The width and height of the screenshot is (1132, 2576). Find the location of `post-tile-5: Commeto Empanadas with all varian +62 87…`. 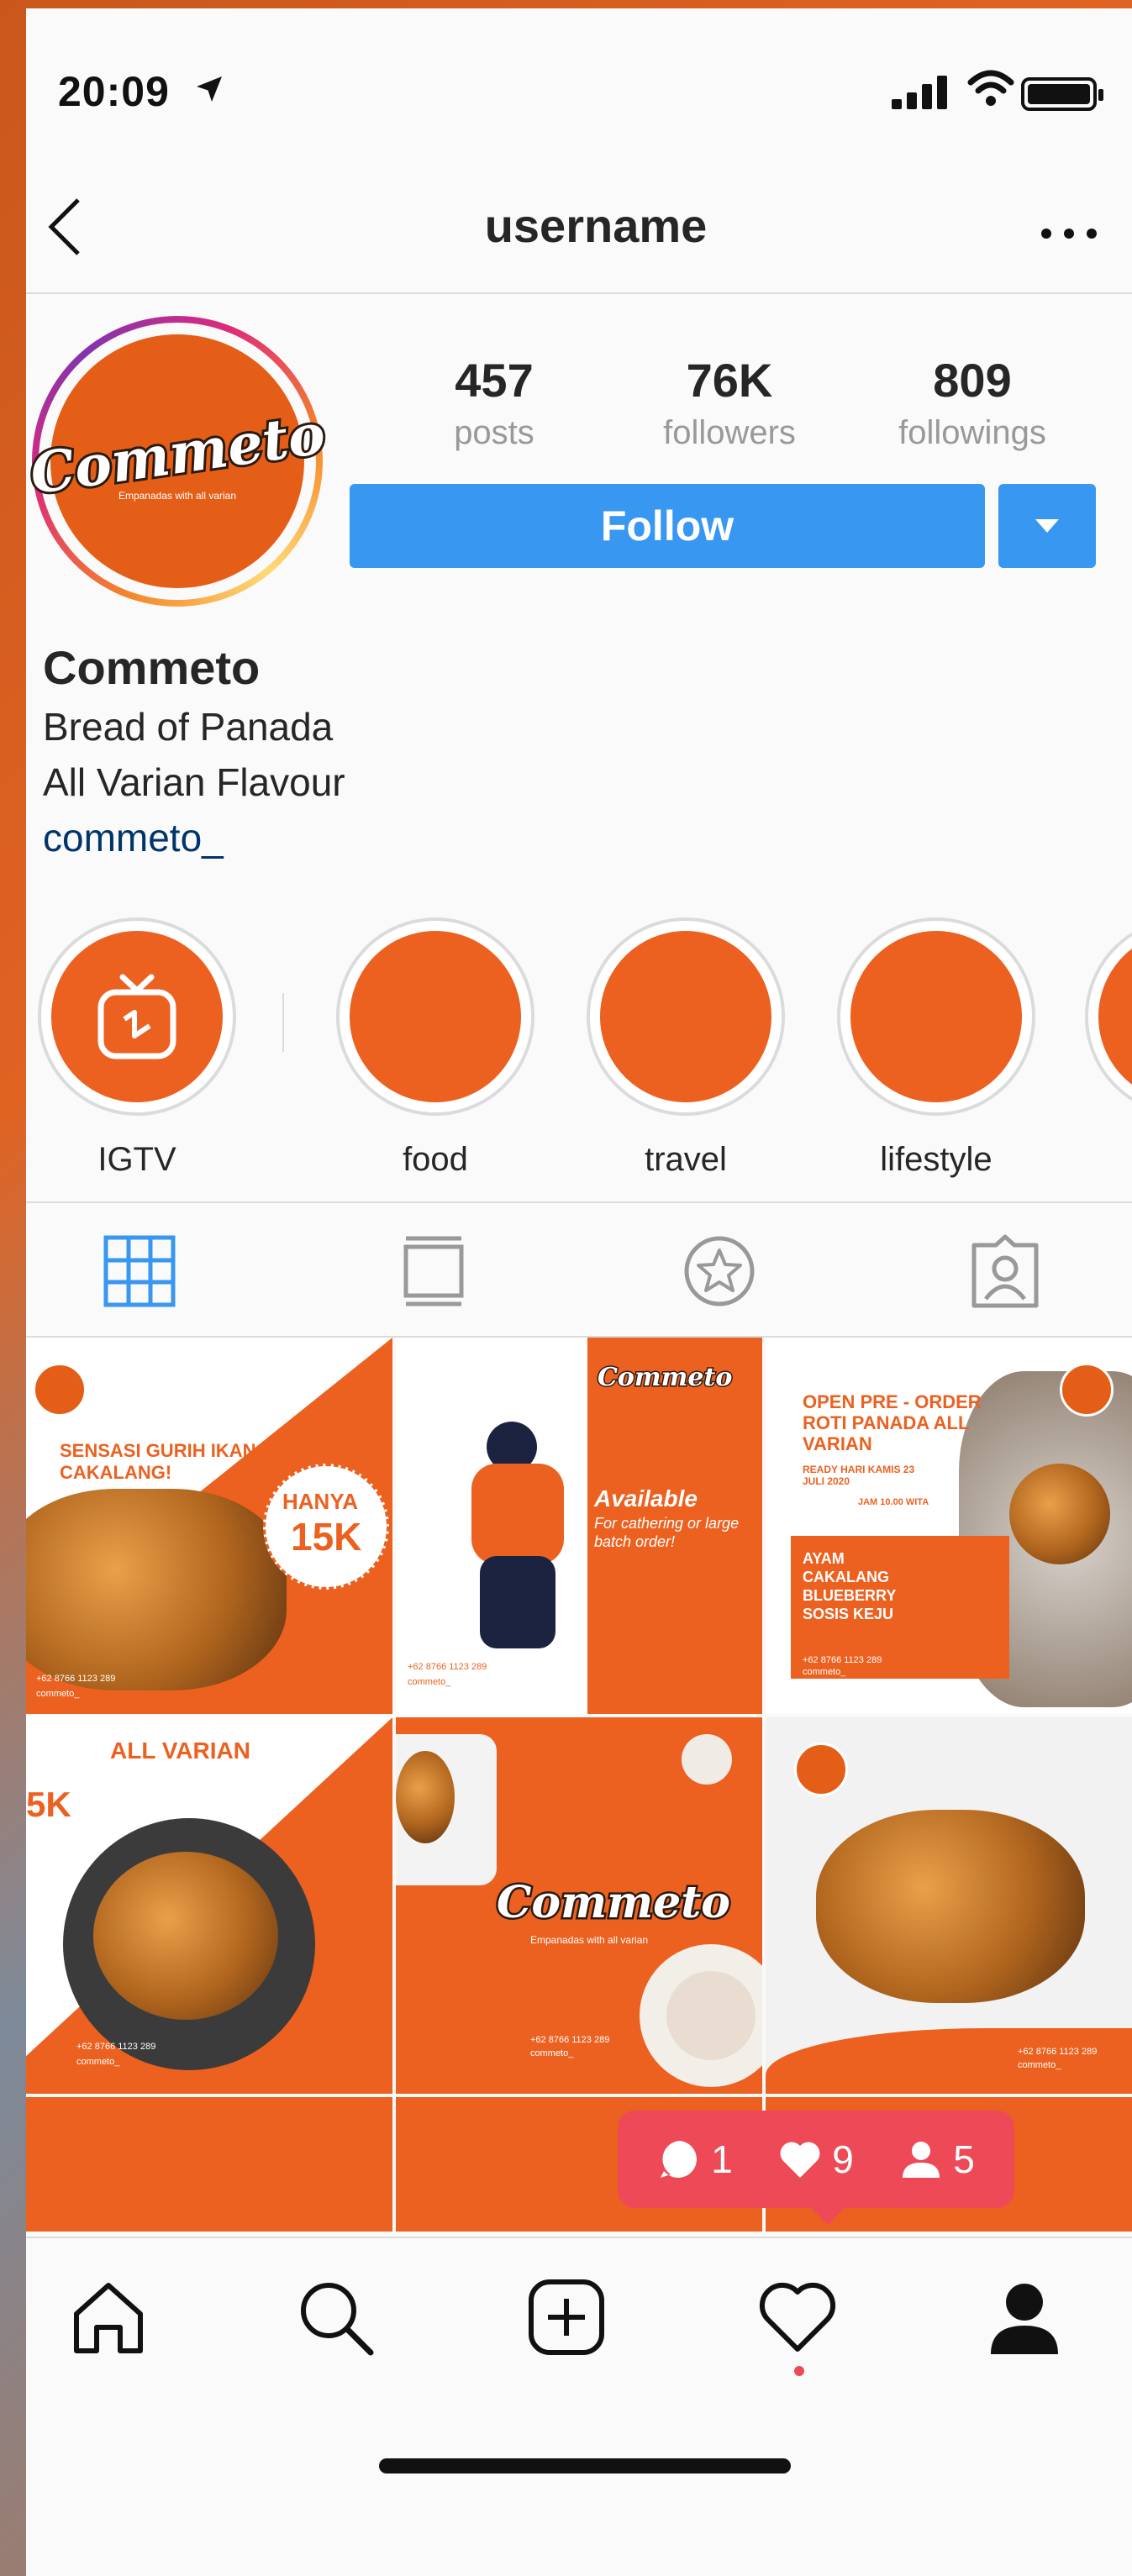

post-tile-5: Commeto Empanadas with all varian +62 87… is located at coordinates (579, 1905).